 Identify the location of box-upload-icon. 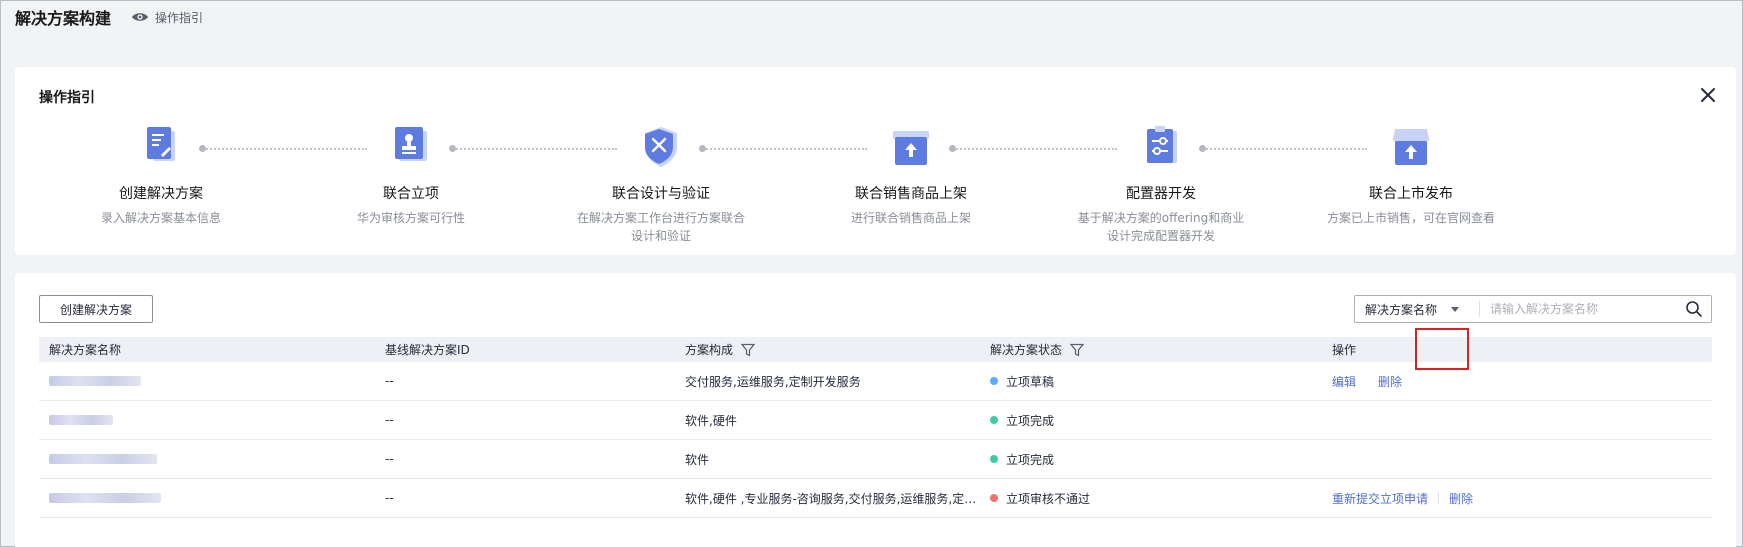
(911, 148).